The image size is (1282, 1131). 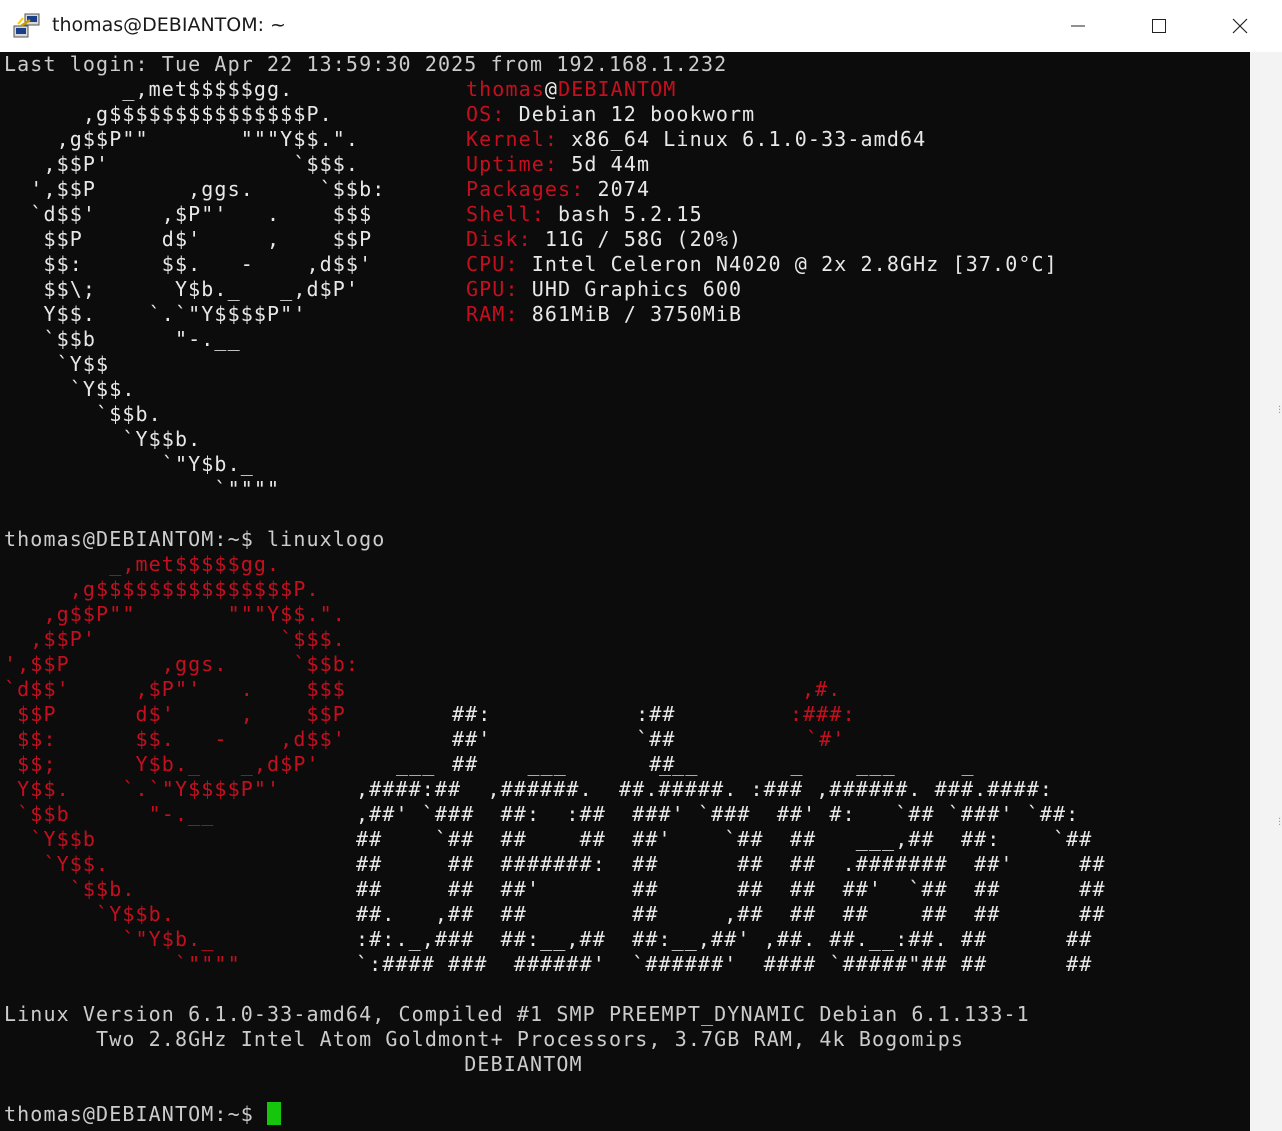 I want to click on debian-wordmark-line: ##' `##, so click(x=564, y=739).